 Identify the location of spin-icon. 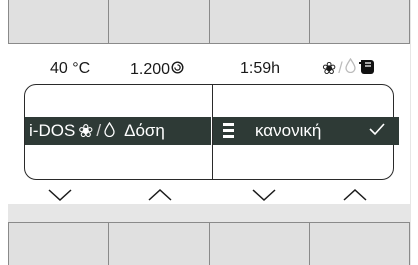
(177, 69).